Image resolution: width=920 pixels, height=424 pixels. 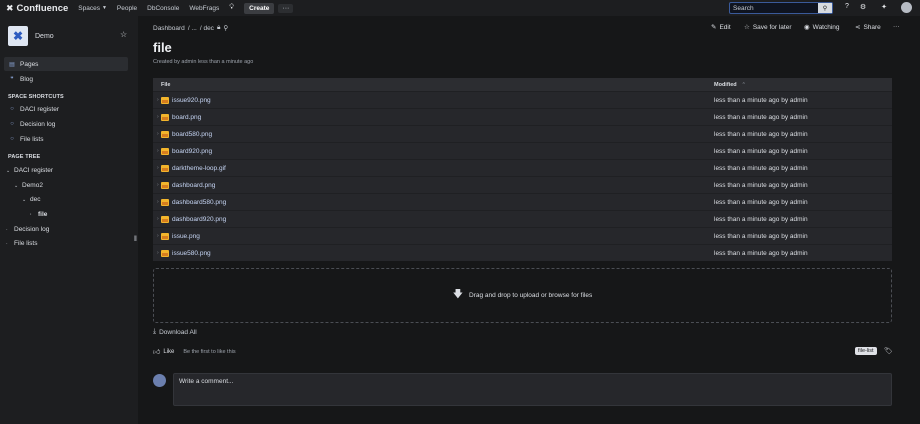 I want to click on help-icon: ?, so click(x=847, y=6).